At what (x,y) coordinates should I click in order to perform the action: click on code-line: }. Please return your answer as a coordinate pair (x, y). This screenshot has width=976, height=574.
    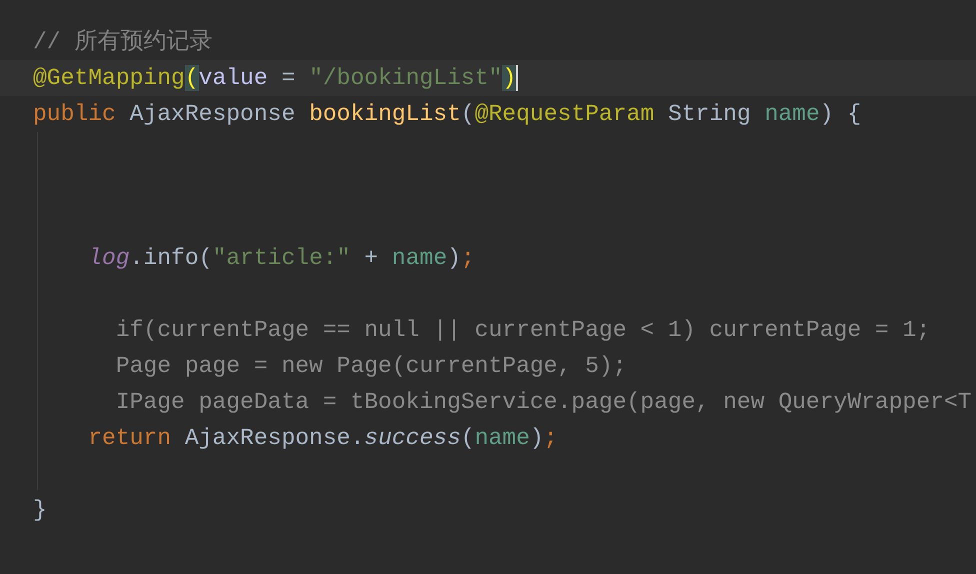
    Looking at the image, I should click on (40, 510).